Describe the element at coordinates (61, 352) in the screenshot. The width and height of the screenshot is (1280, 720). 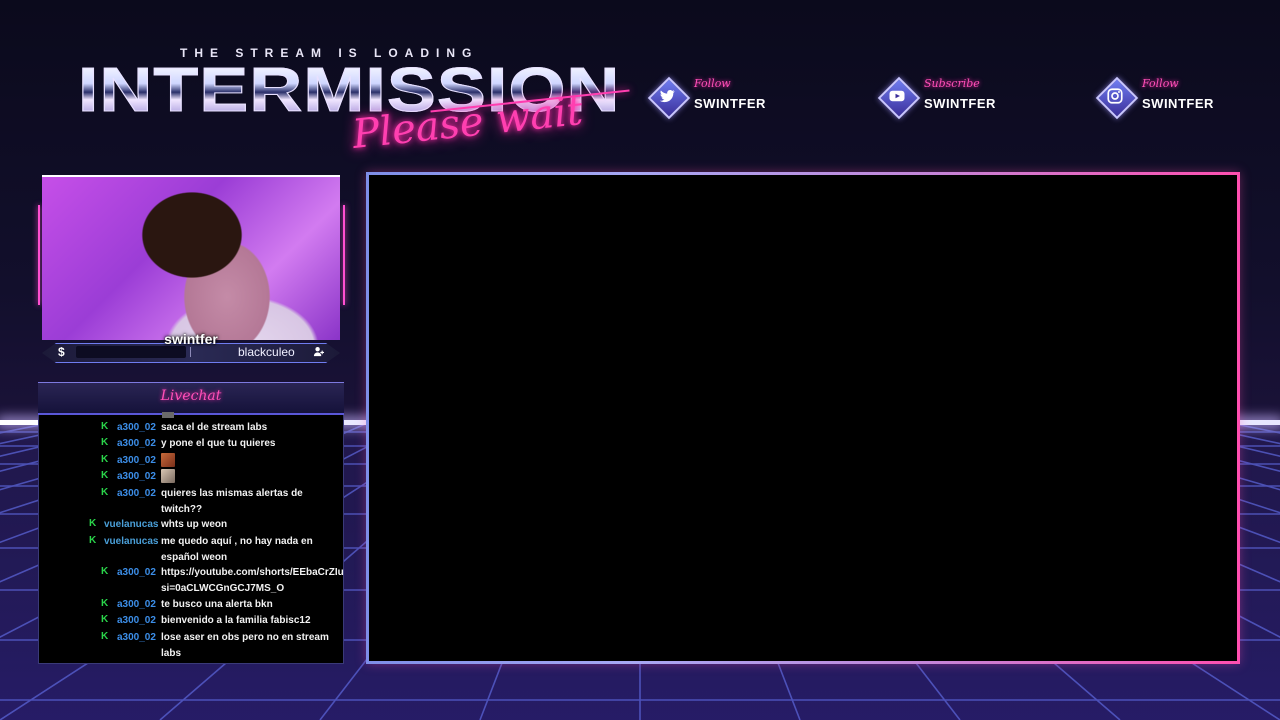
I see `dollar-icon: $` at that location.